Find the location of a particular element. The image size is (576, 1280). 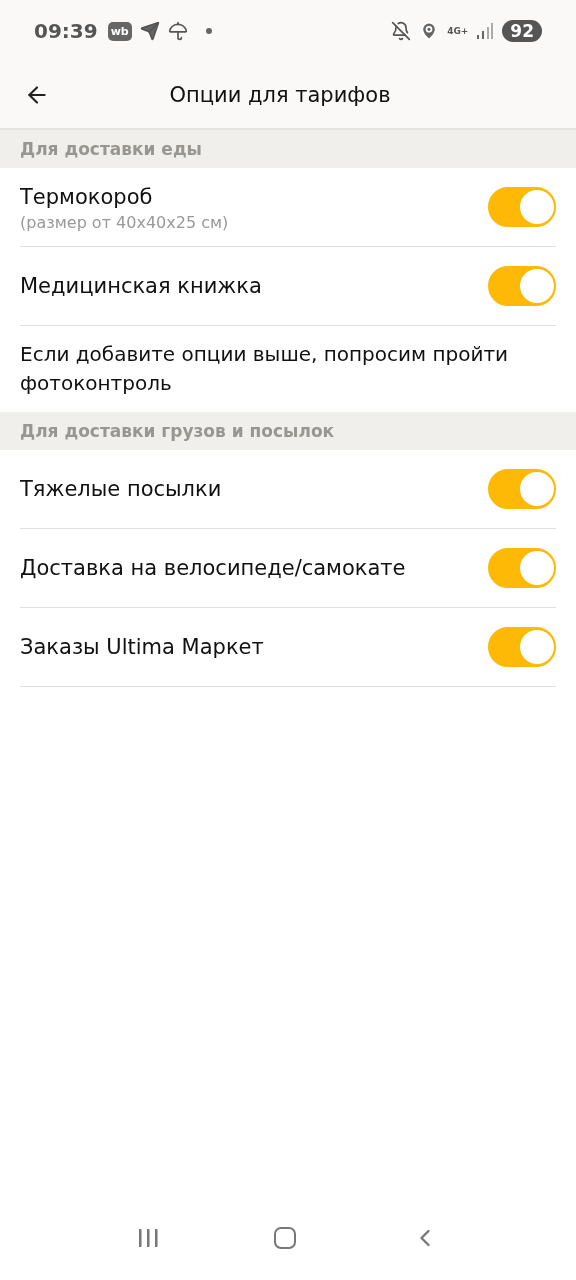

app-badge: wb is located at coordinates (119, 31).